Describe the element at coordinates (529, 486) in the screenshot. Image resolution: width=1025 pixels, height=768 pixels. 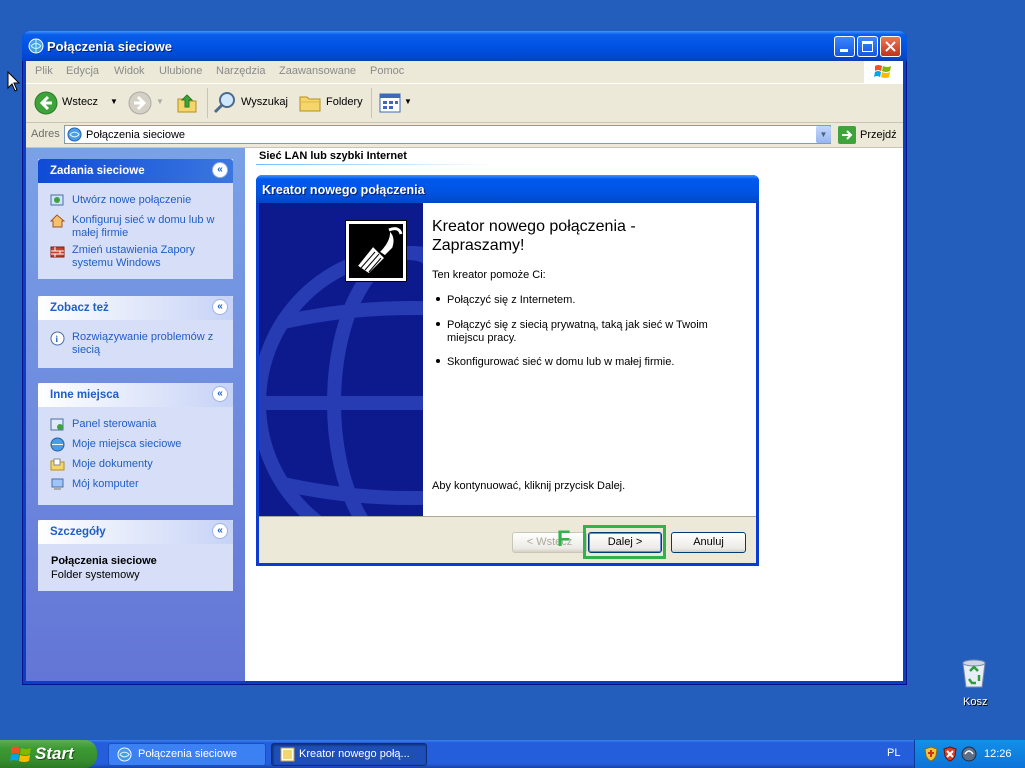
I see `wizard-continue-text: Aby kontynuować, kliknij przycisk Dalej.` at that location.